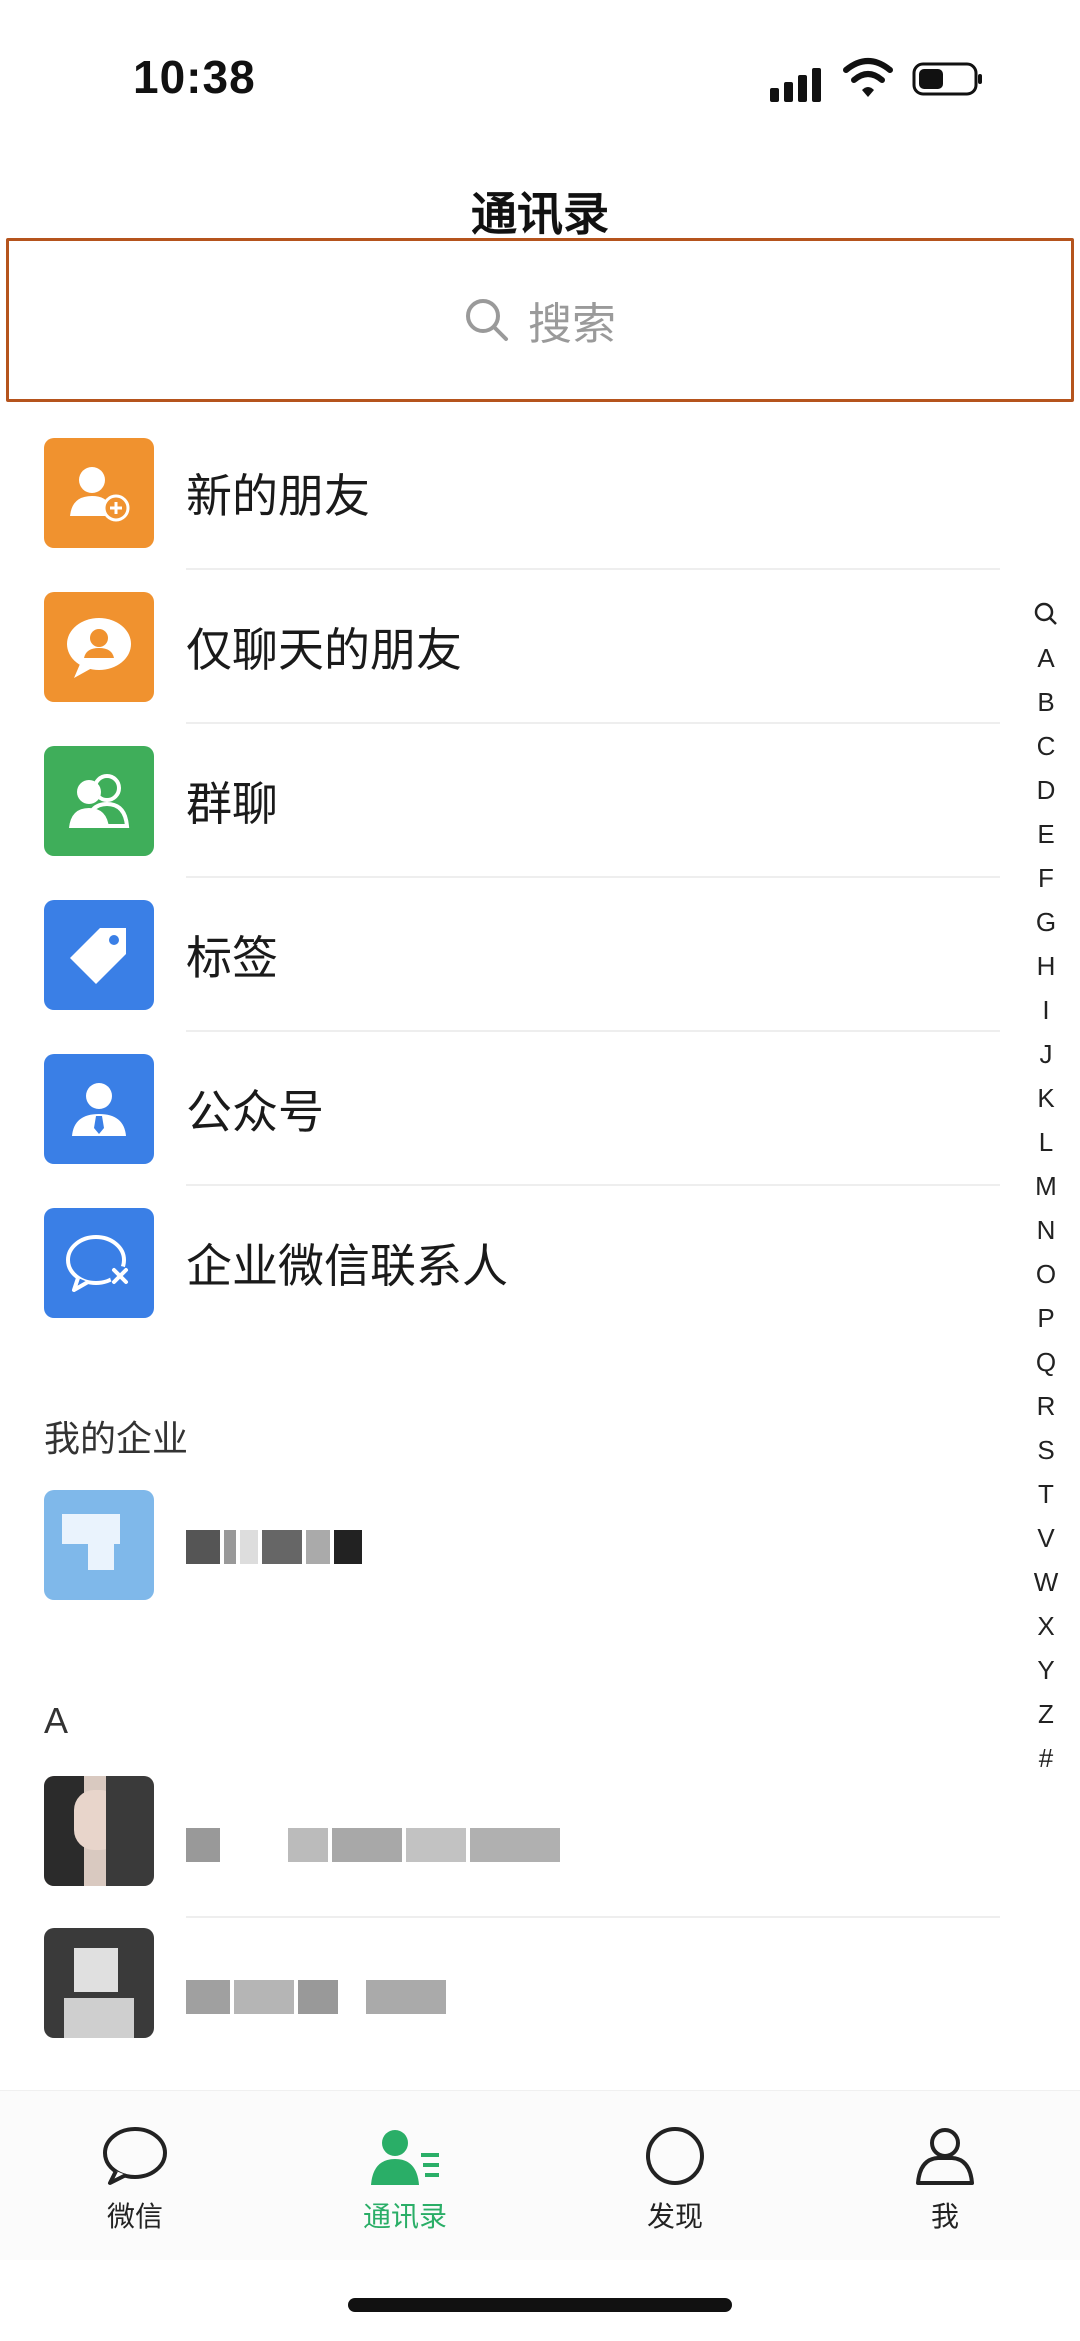 Image resolution: width=1080 pixels, height=2341 pixels. Describe the element at coordinates (1045, 1054) in the screenshot. I see `index-letter: J` at that location.